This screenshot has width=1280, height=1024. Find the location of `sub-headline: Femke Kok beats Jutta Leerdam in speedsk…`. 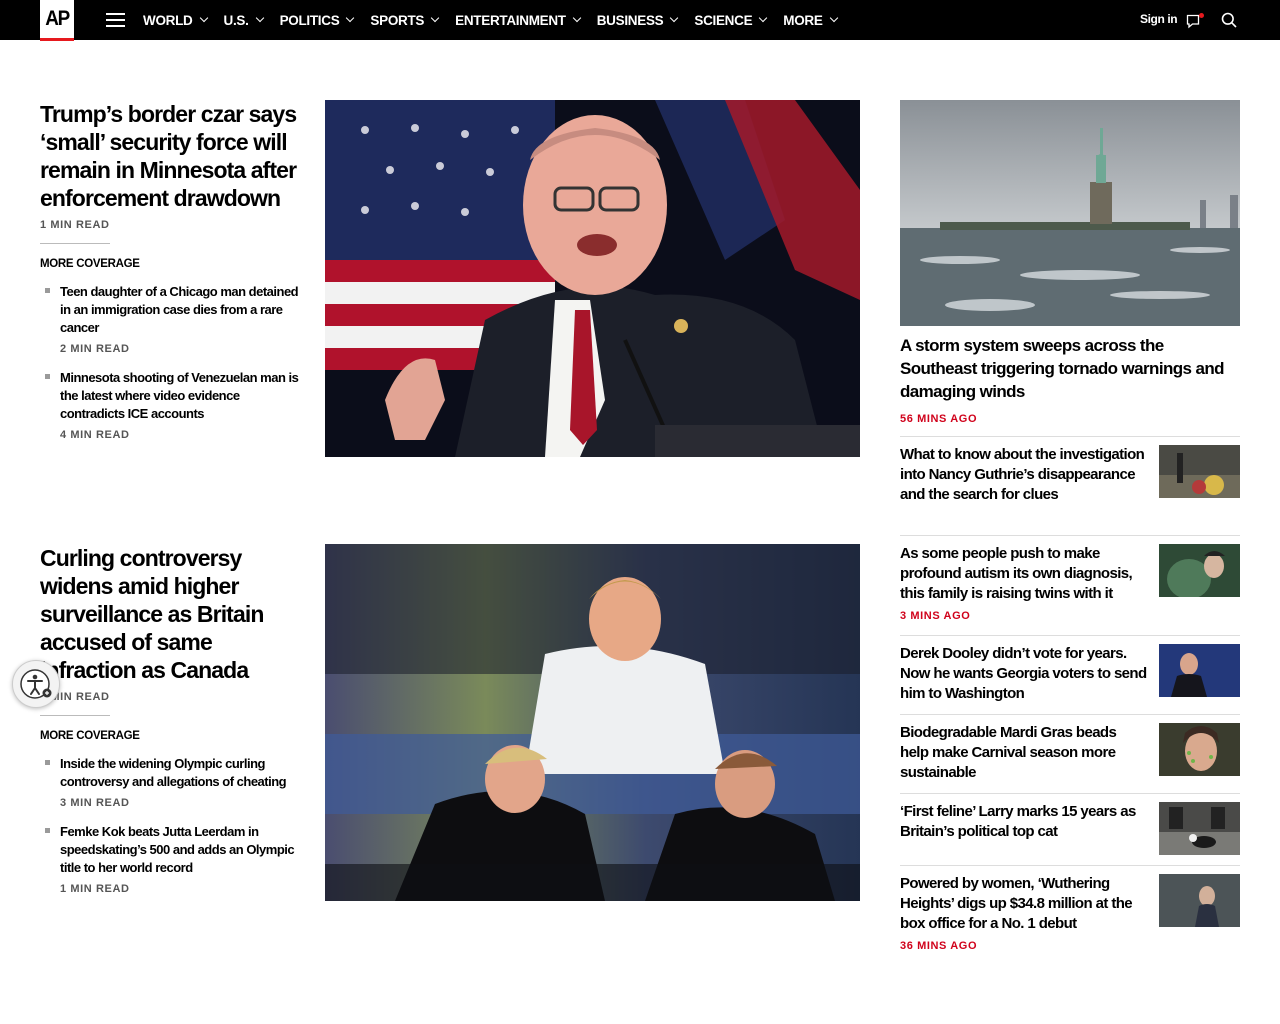

sub-headline: Femke Kok beats Jutta Leerdam in speedsk… is located at coordinates (181, 850).